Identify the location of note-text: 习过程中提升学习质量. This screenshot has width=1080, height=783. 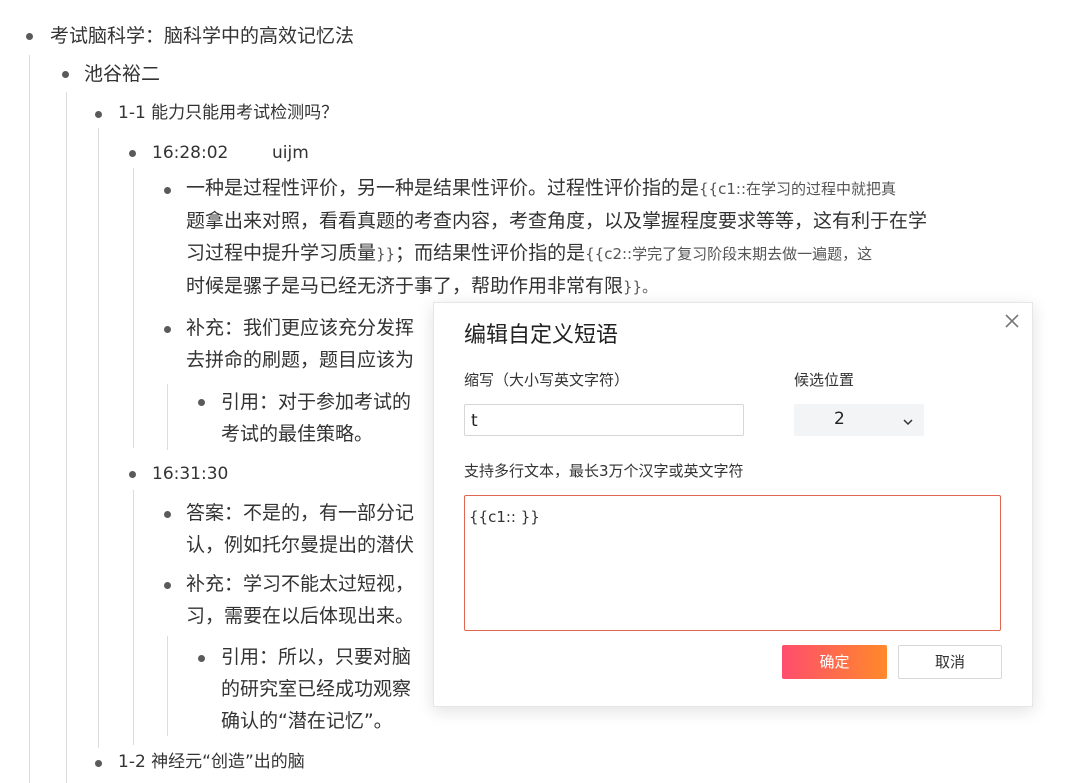
(281, 253).